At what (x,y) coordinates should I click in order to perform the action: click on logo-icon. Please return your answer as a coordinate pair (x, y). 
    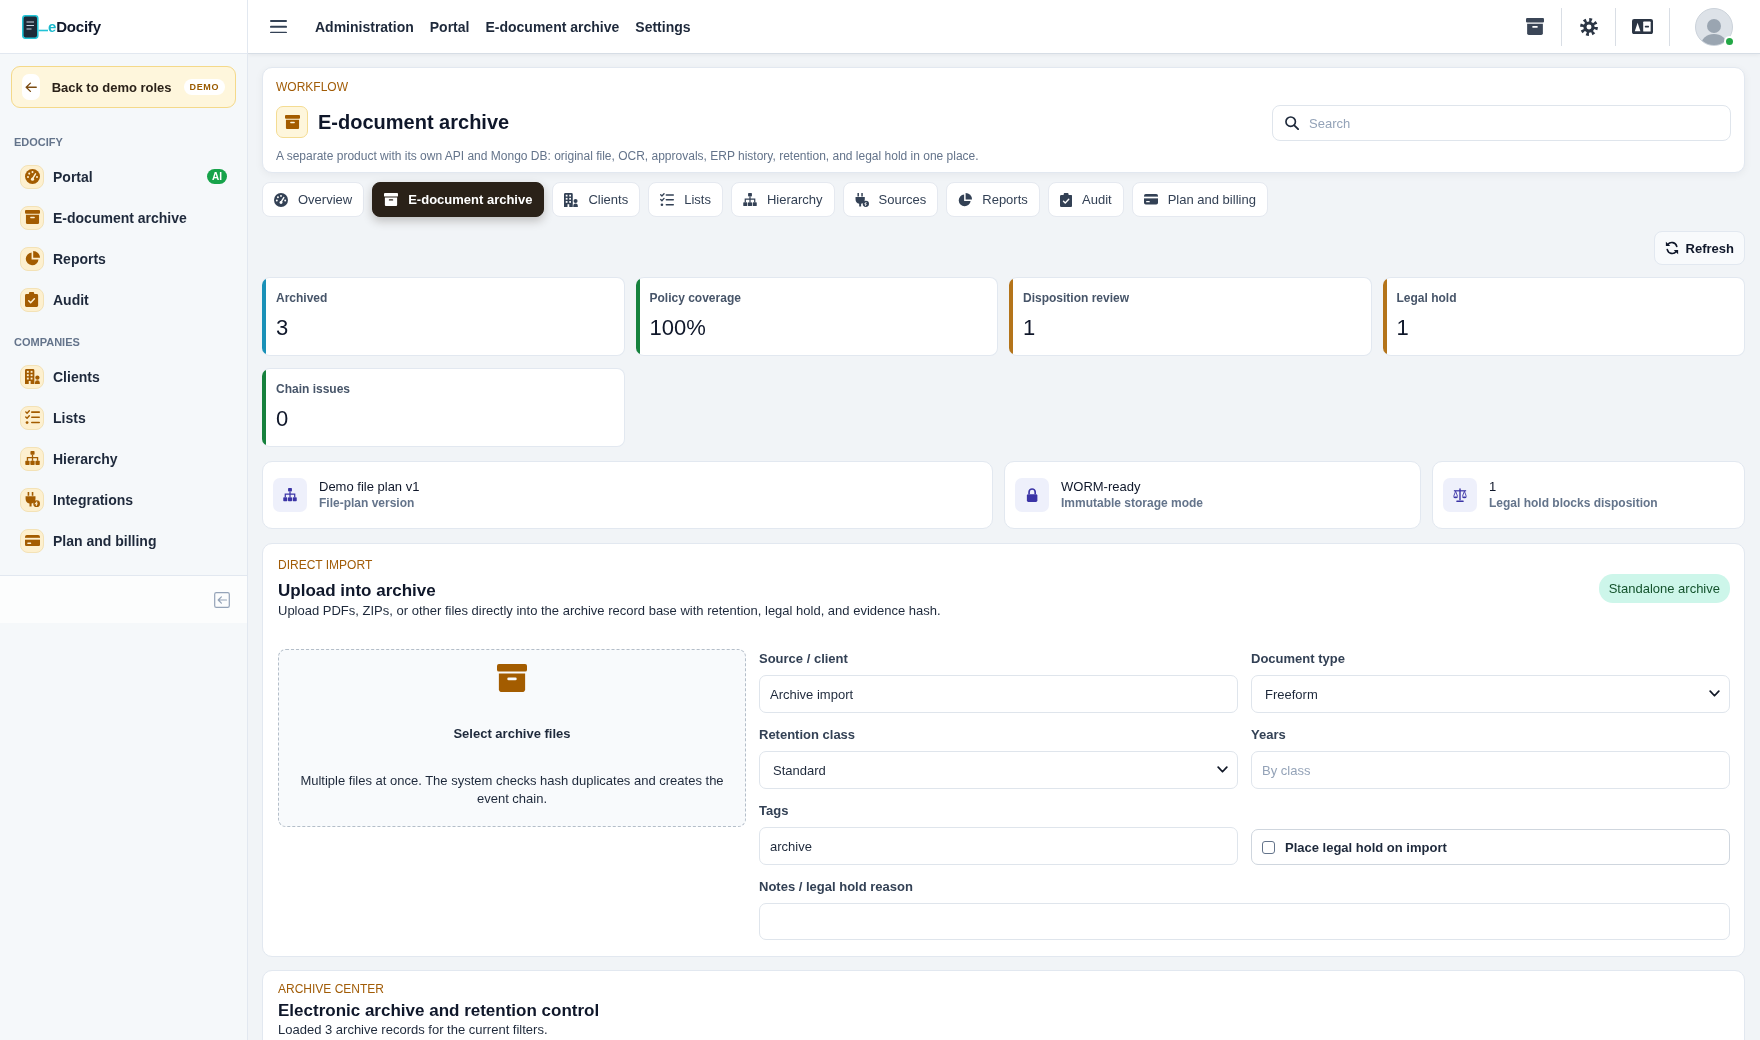
    Looking at the image, I should click on (35, 26).